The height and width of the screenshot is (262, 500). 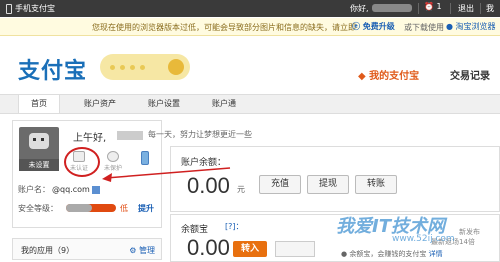 What do you see at coordinates (71, 189) in the screenshot?
I see `account-email: @qq.com` at bounding box center [71, 189].